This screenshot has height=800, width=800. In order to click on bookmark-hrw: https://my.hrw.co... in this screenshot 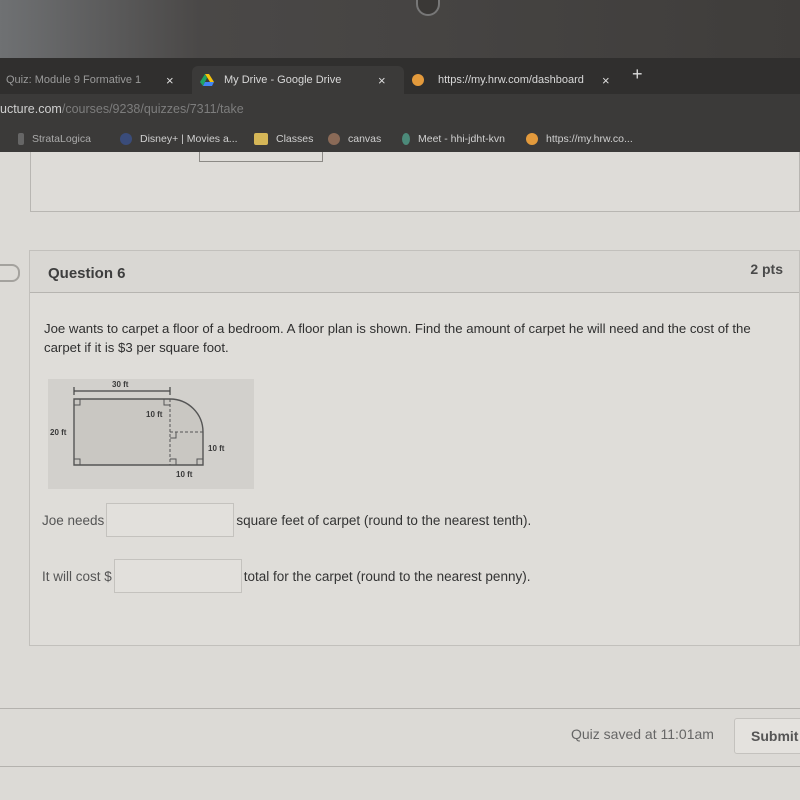, I will do `click(579, 139)`.